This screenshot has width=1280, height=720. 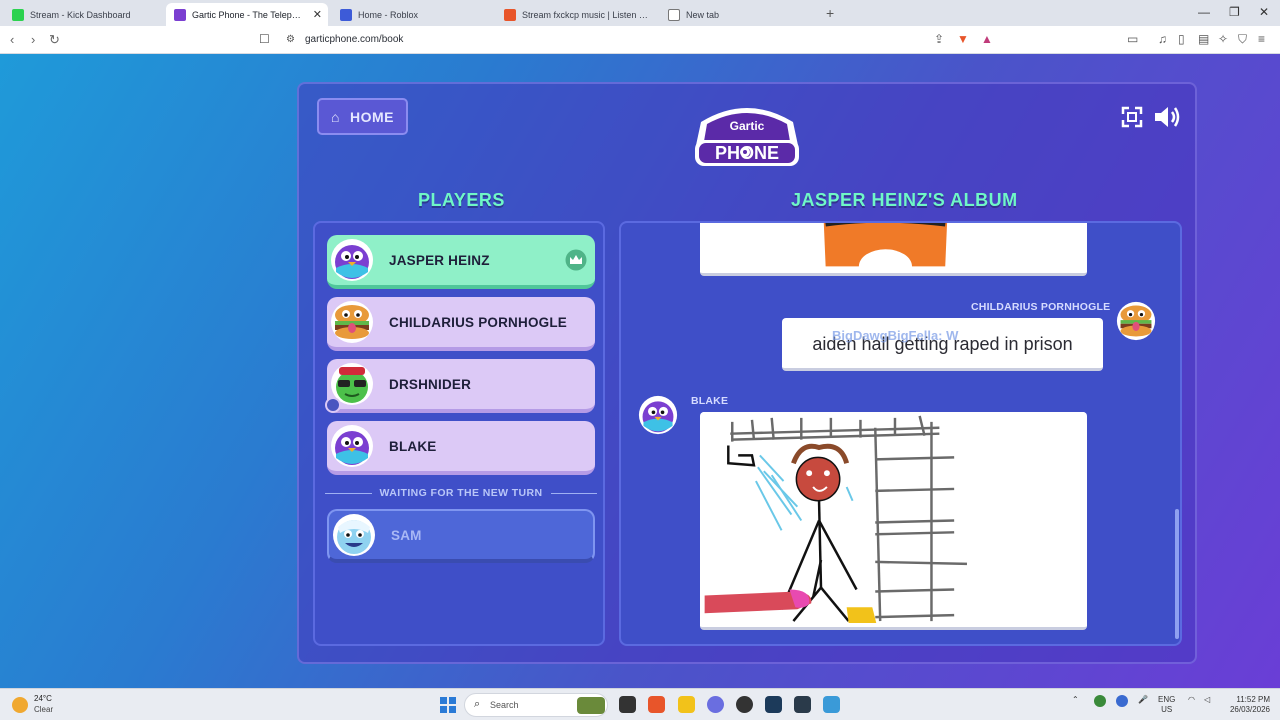 What do you see at coordinates (1143, 700) in the screenshot?
I see `microphone-icon: 🎤` at bounding box center [1143, 700].